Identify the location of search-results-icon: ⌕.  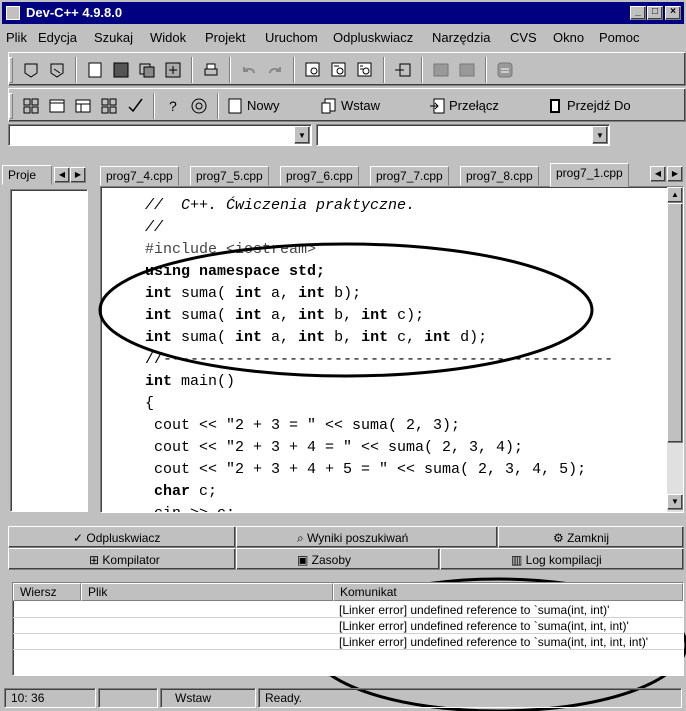
(302, 538).